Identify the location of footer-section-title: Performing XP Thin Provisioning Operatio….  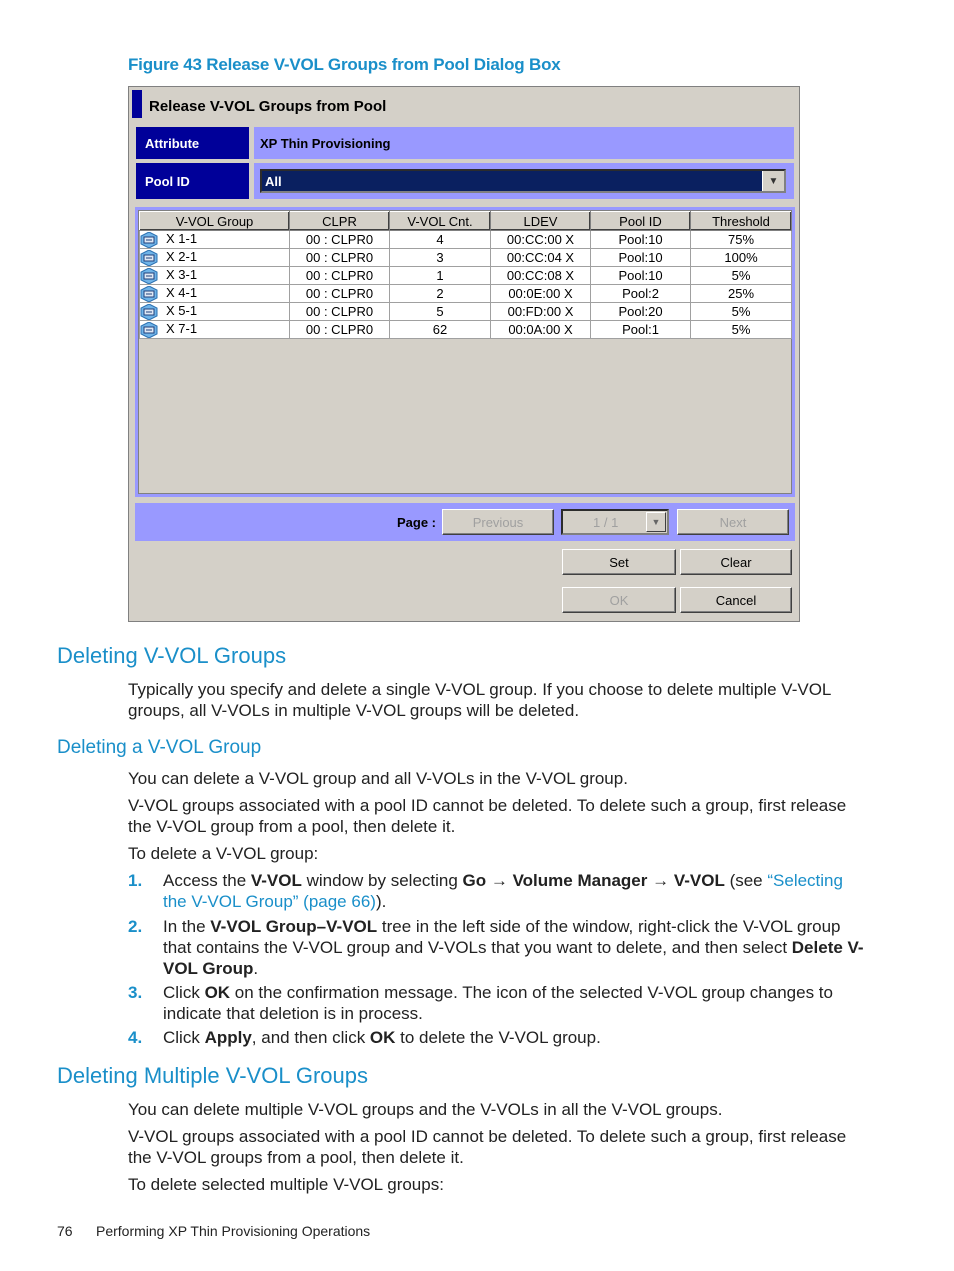
(233, 1231).